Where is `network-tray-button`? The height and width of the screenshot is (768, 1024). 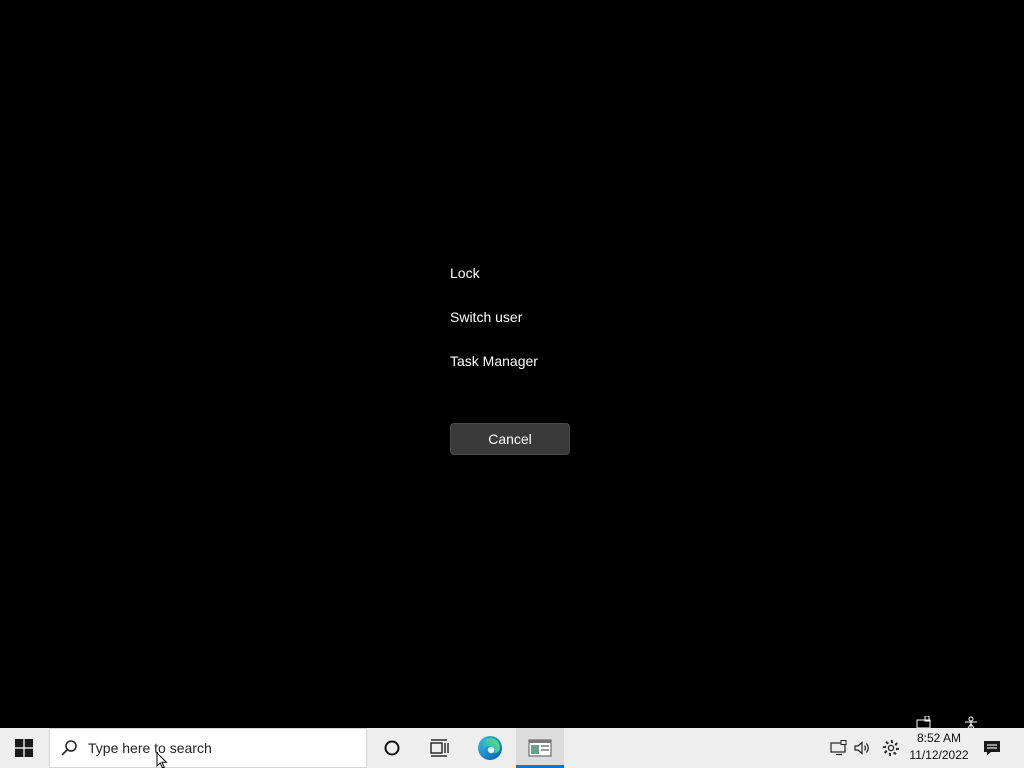
network-tray-button is located at coordinates (839, 748).